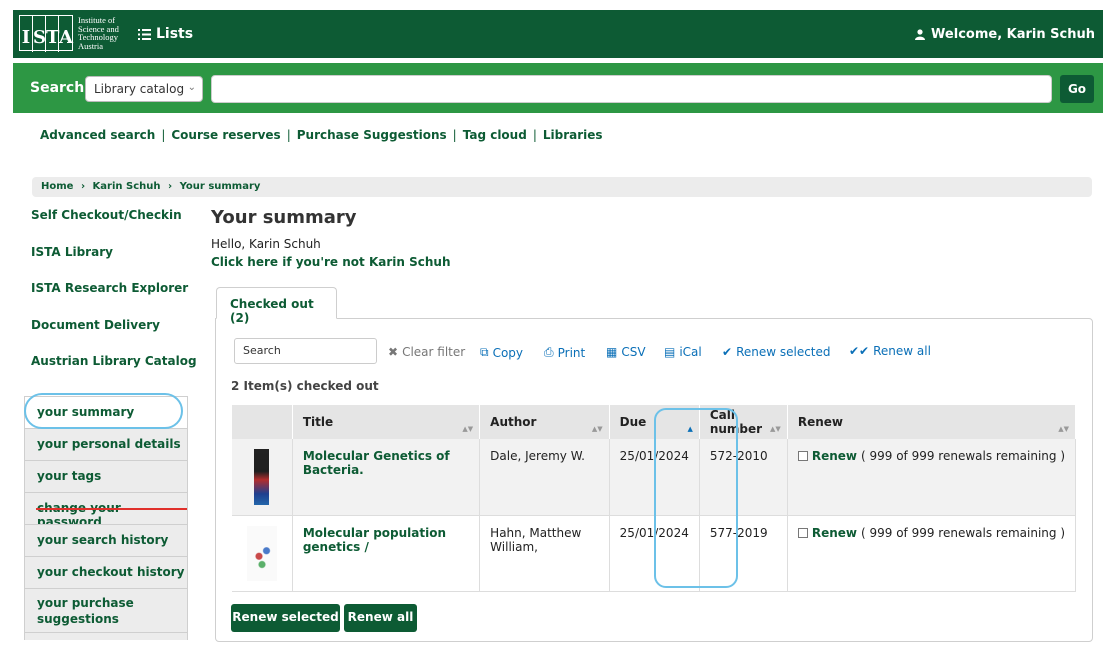  Describe the element at coordinates (393, 352) in the screenshot. I see `close-icon: ✖` at that location.